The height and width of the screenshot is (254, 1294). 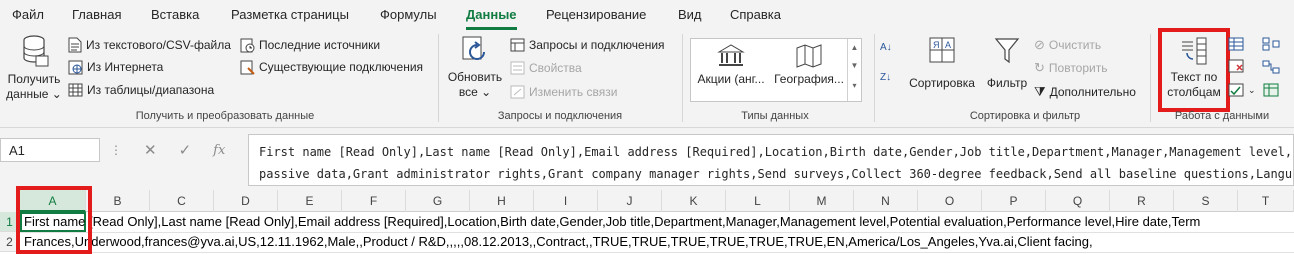 What do you see at coordinates (758, 201) in the screenshot?
I see `column-header-l: L` at bounding box center [758, 201].